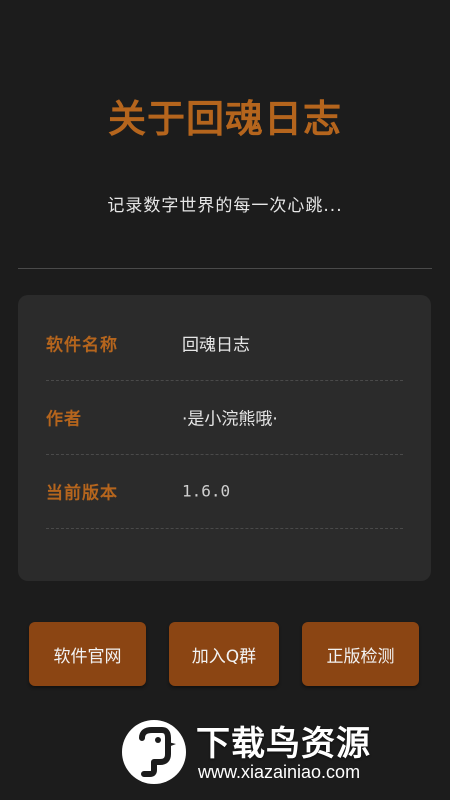 The height and width of the screenshot is (800, 450). I want to click on info-row-author: 作者 ·是小浣熊哦·, so click(224, 418).